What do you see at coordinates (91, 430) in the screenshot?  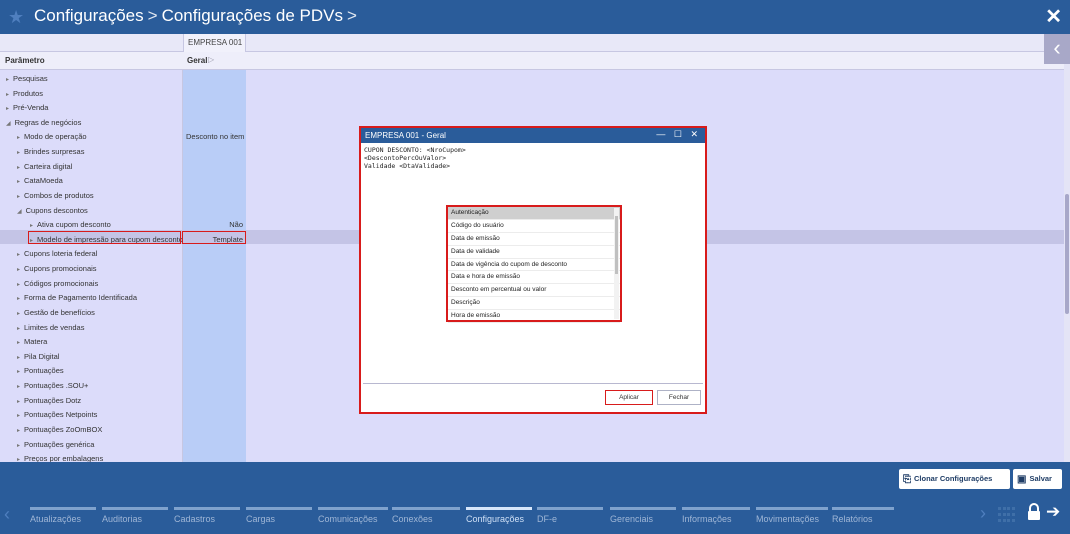 I see `tree-item: ▸ Pontuações ZoOmBOX` at bounding box center [91, 430].